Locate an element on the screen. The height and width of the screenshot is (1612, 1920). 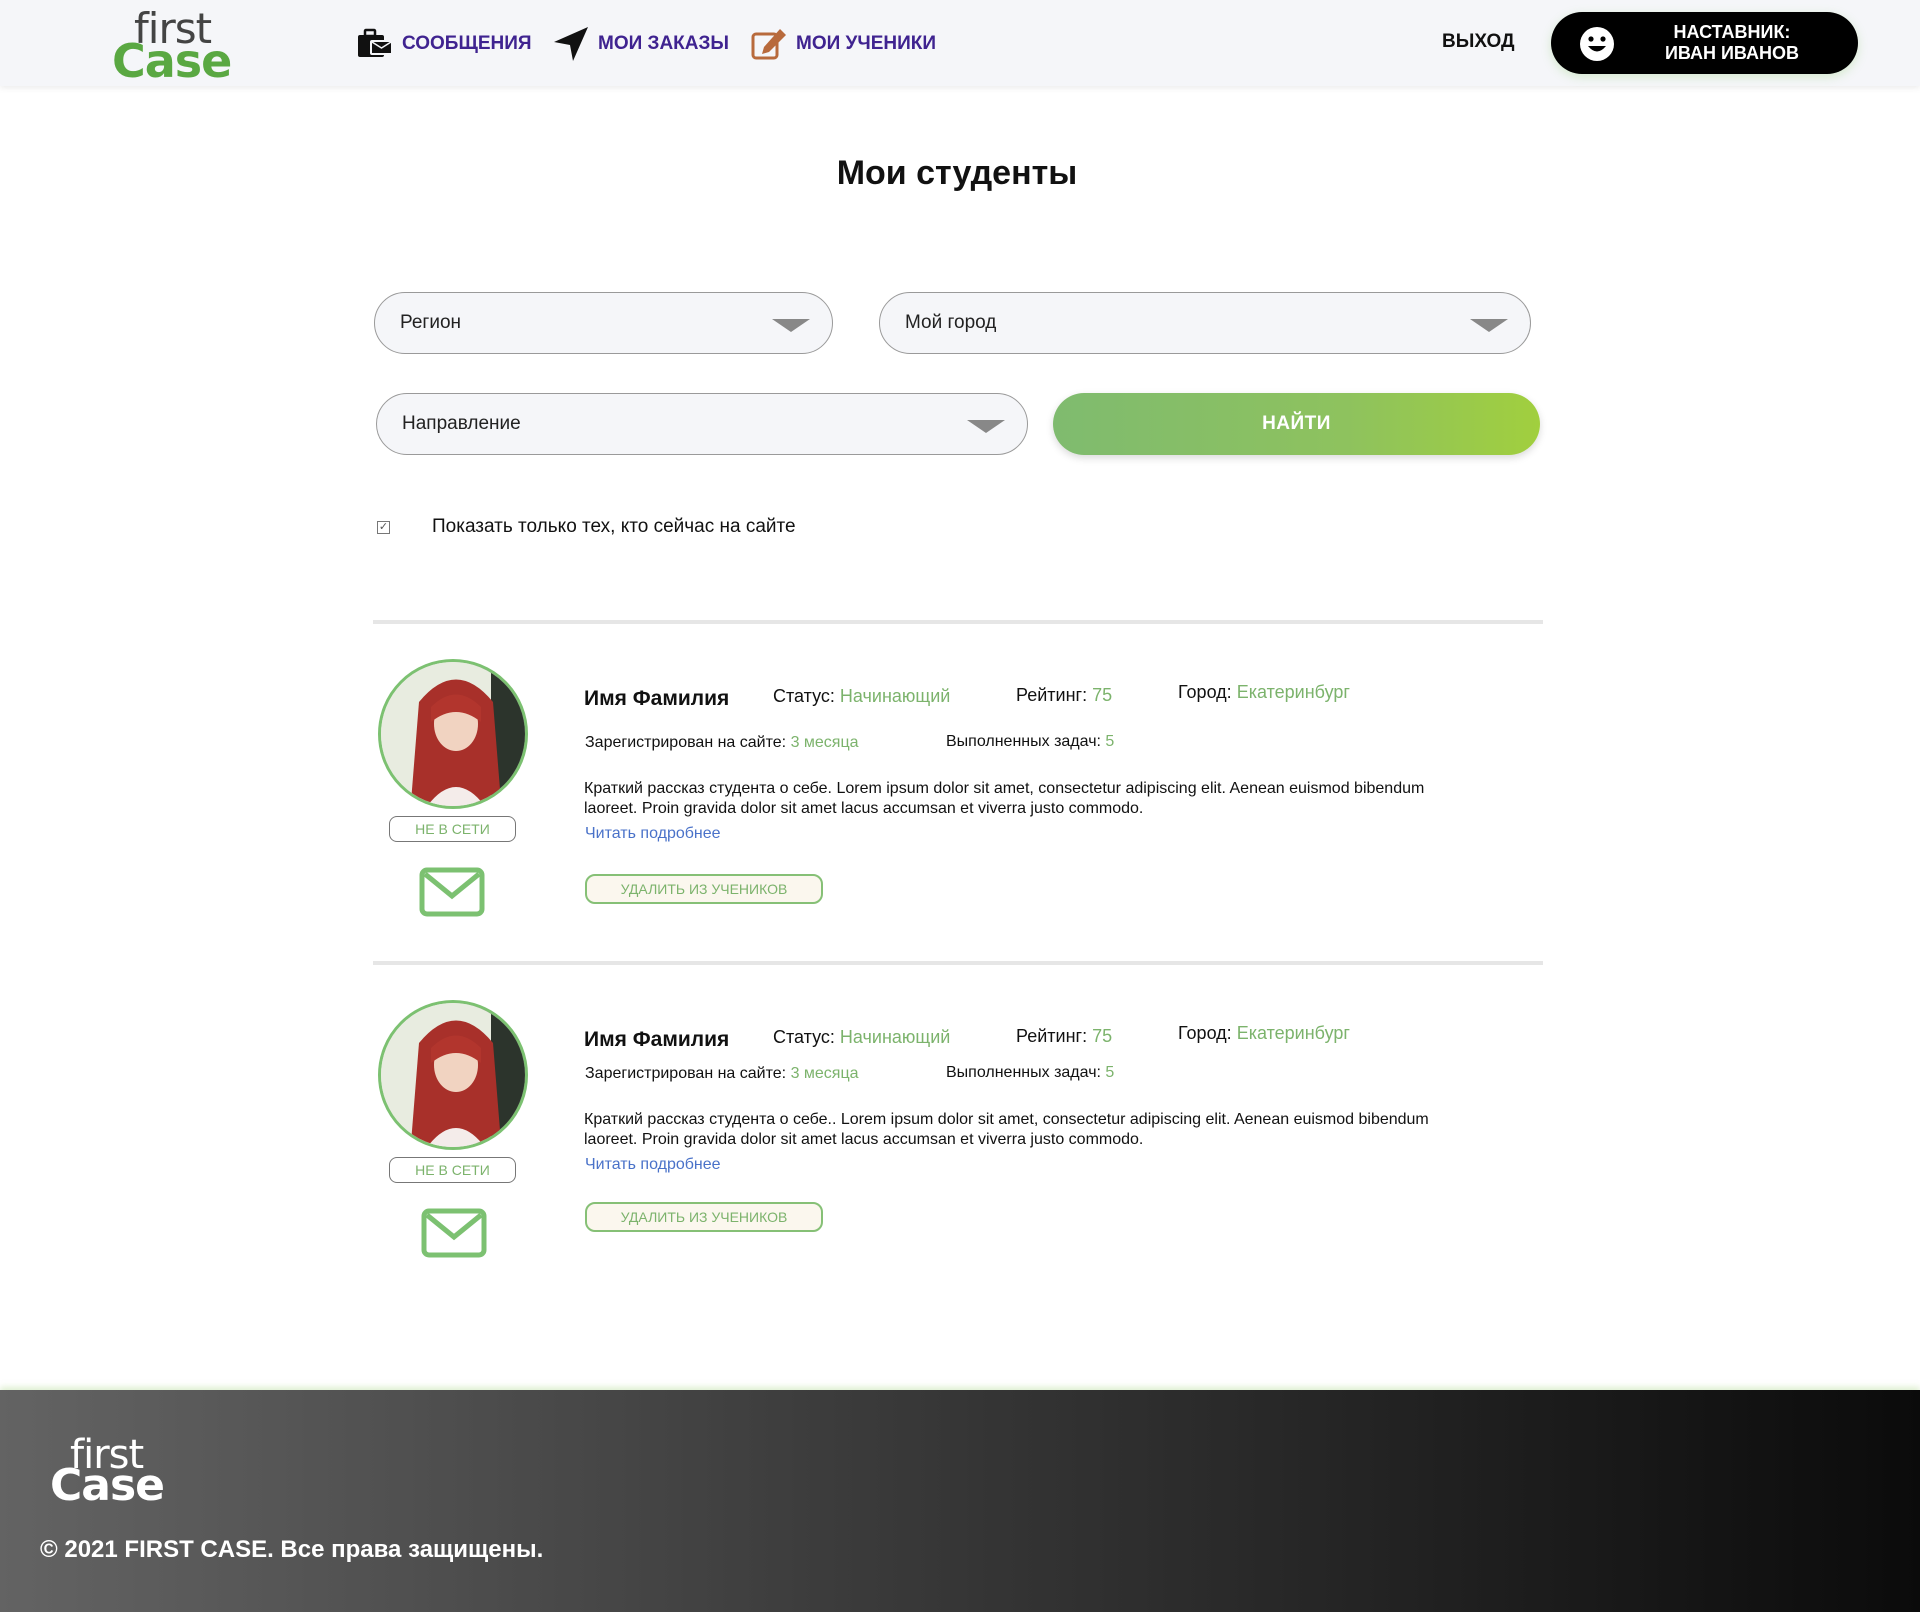
mentor-role: НАСТАВНИК: is located at coordinates (1732, 32).